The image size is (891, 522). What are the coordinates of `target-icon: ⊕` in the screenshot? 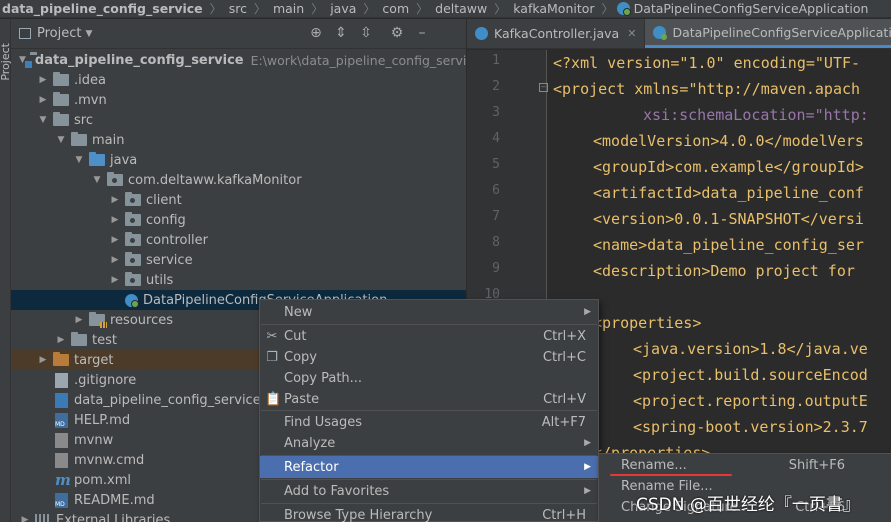 It's located at (316, 33).